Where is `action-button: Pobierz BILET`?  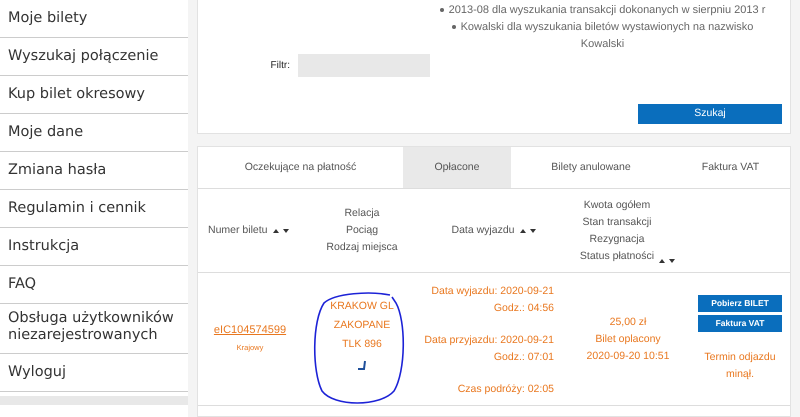
action-button: Pobierz BILET is located at coordinates (740, 303).